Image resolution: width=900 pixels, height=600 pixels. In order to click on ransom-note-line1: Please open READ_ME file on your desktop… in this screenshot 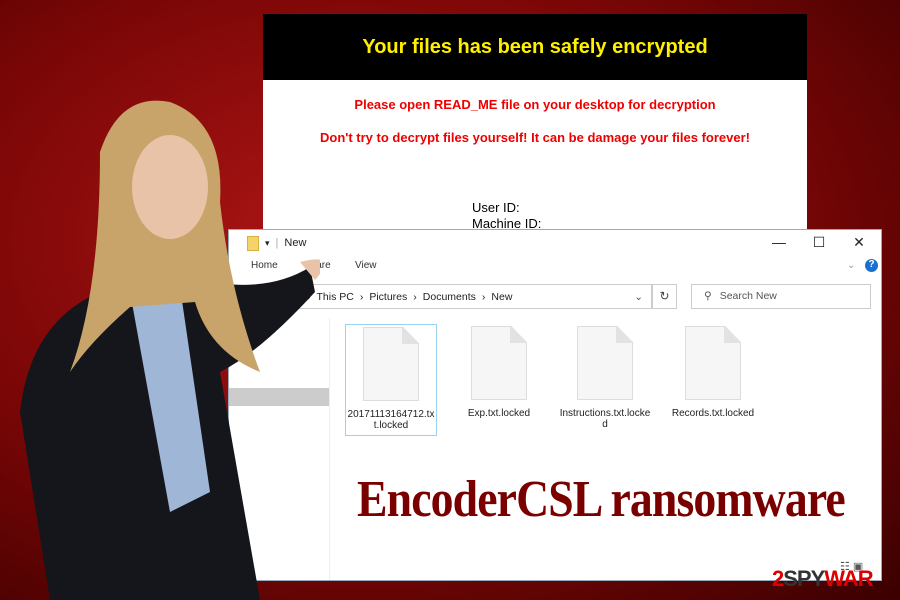, I will do `click(535, 104)`.